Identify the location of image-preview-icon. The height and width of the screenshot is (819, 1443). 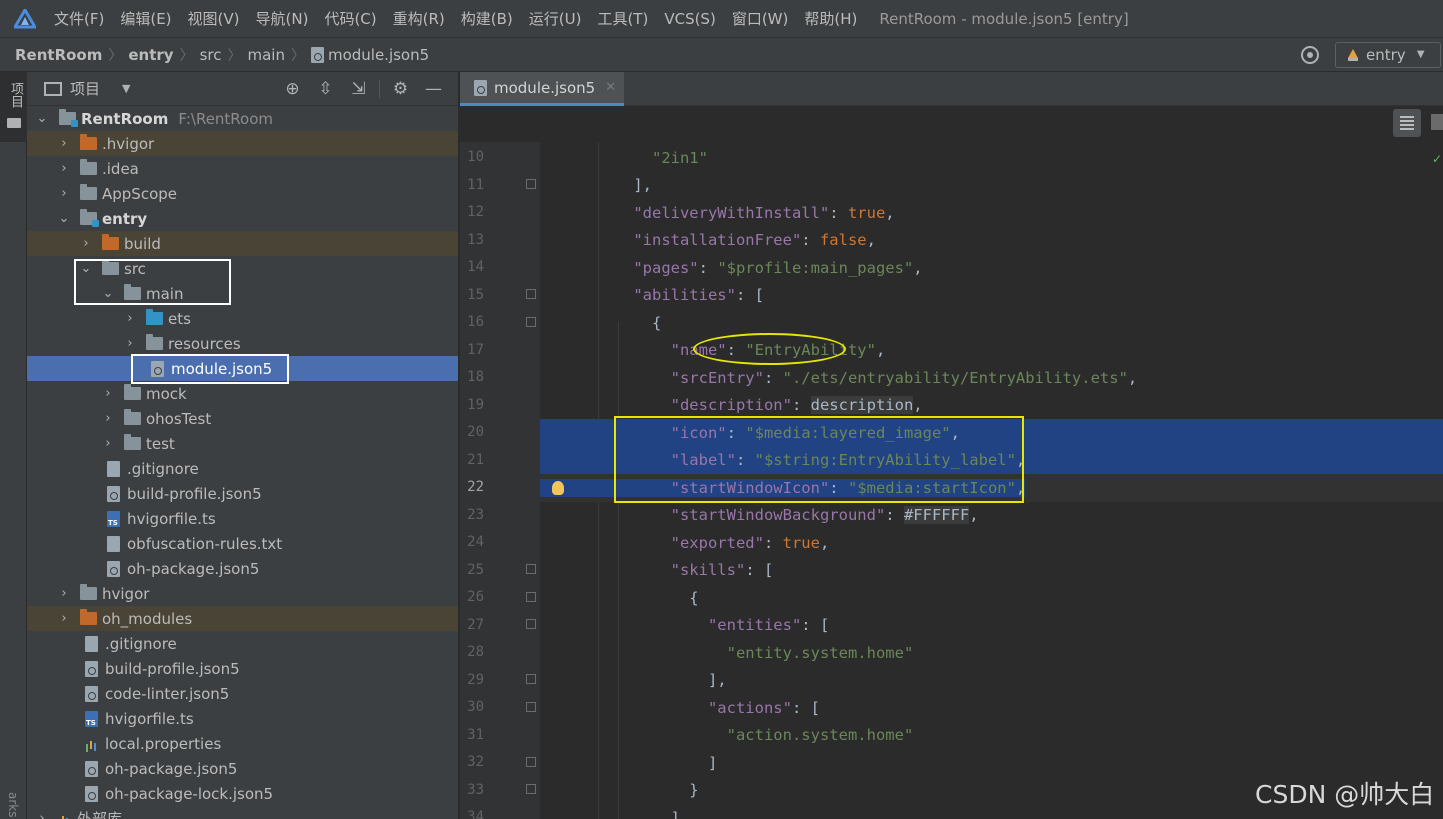
(1437, 122).